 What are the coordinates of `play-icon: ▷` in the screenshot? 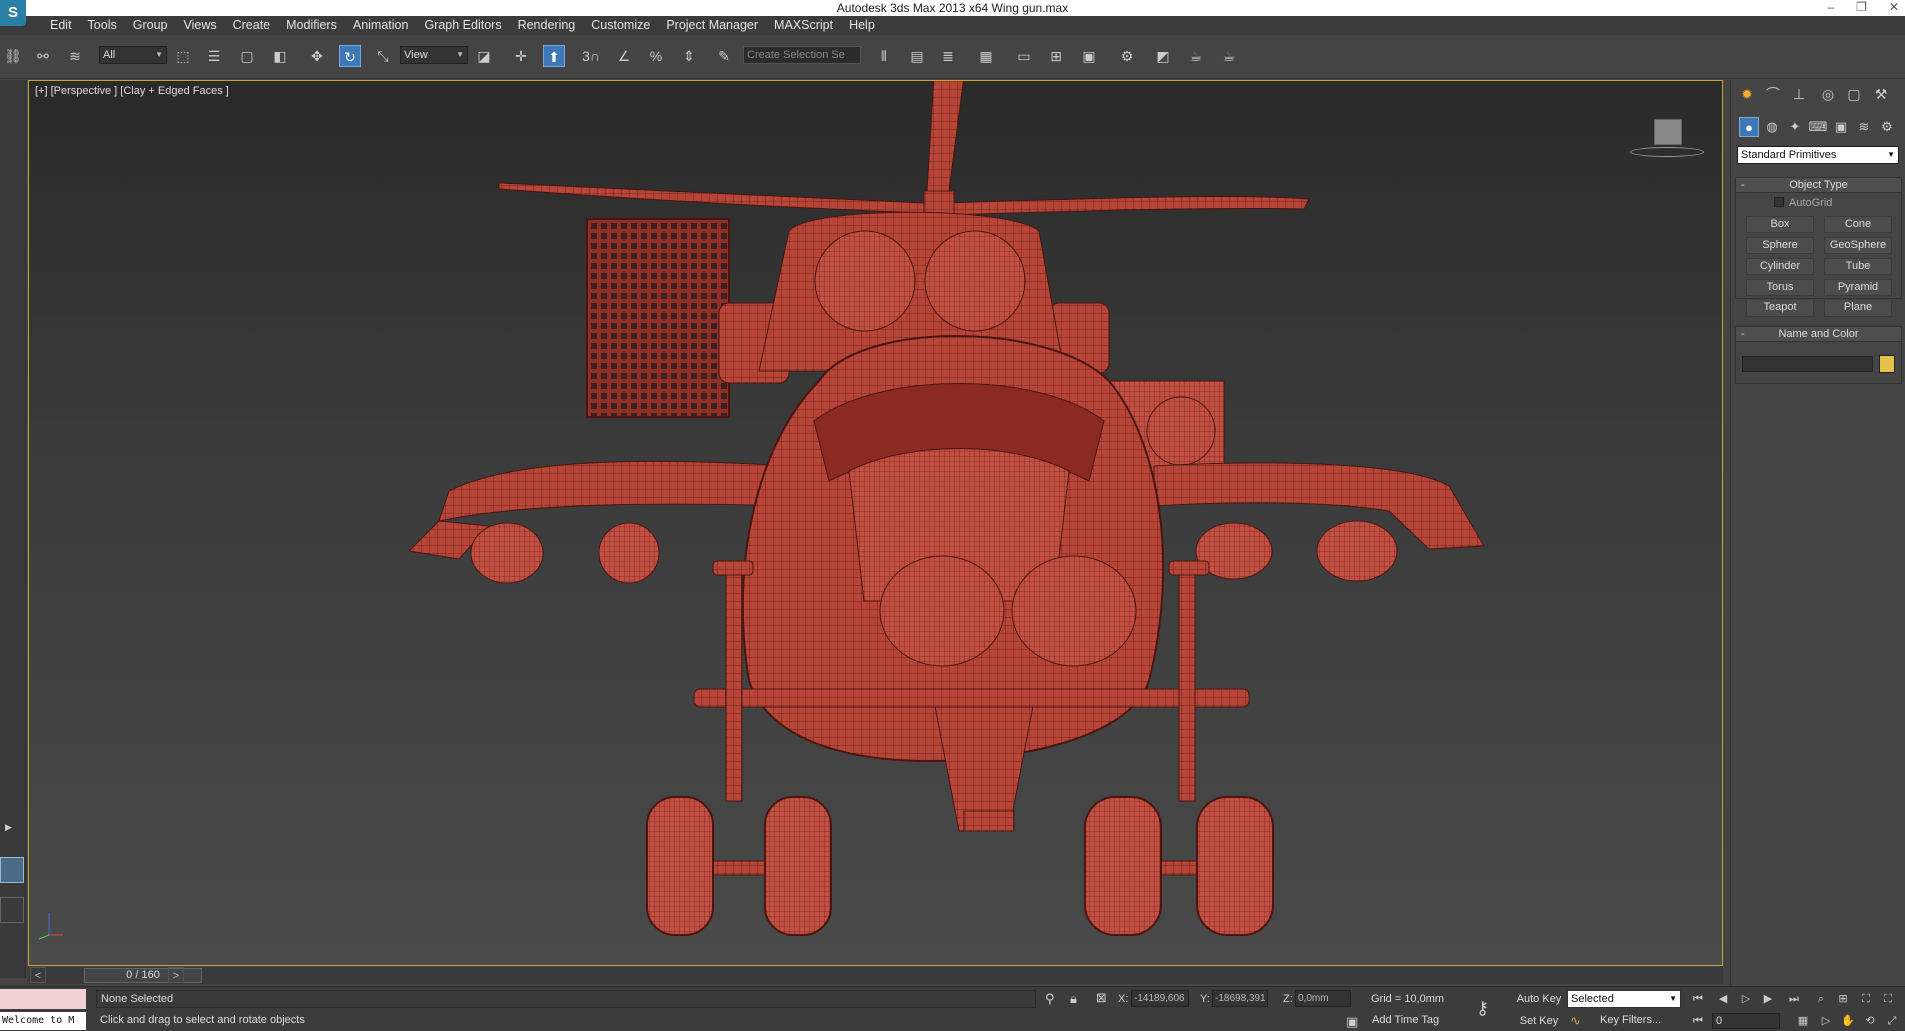 It's located at (1746, 999).